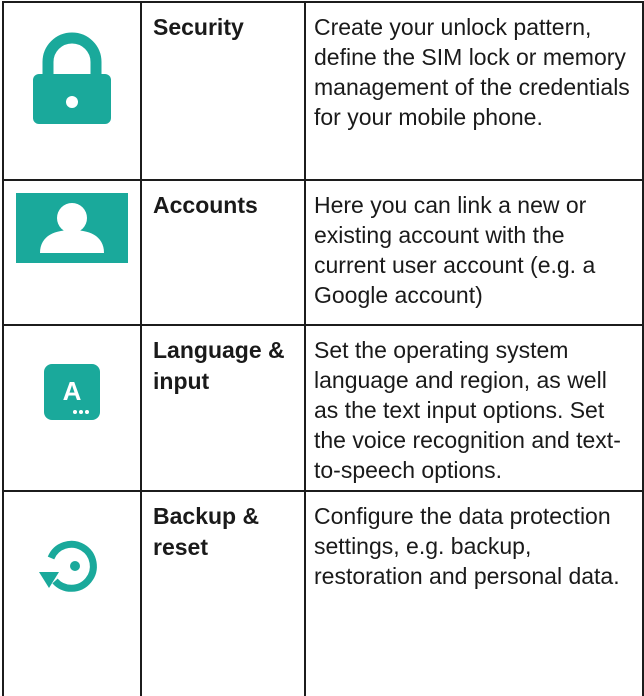  I want to click on setting-name: Security, so click(223, 91).